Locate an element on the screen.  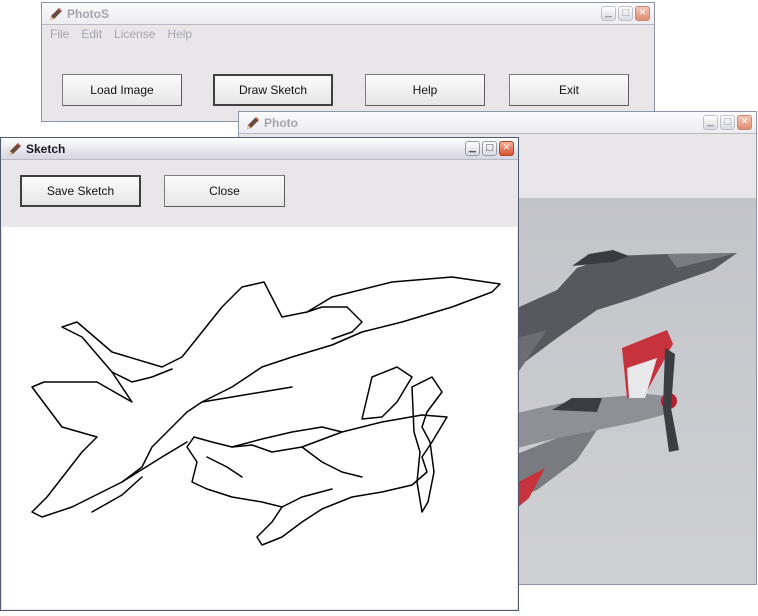
menu-edit: Edit is located at coordinates (91, 34).